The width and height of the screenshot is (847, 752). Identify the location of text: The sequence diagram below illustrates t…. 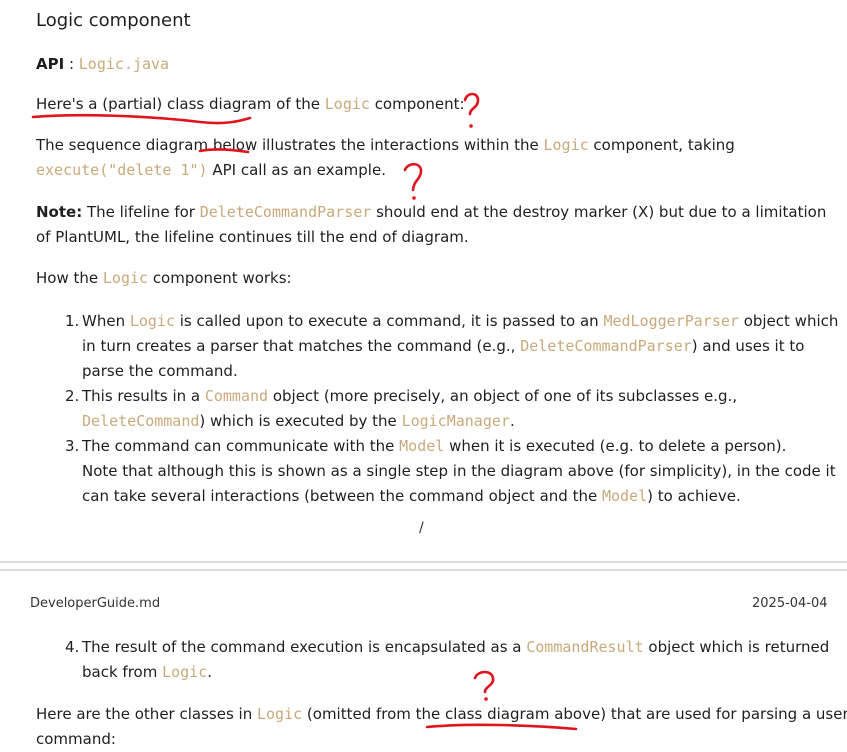
(290, 145).